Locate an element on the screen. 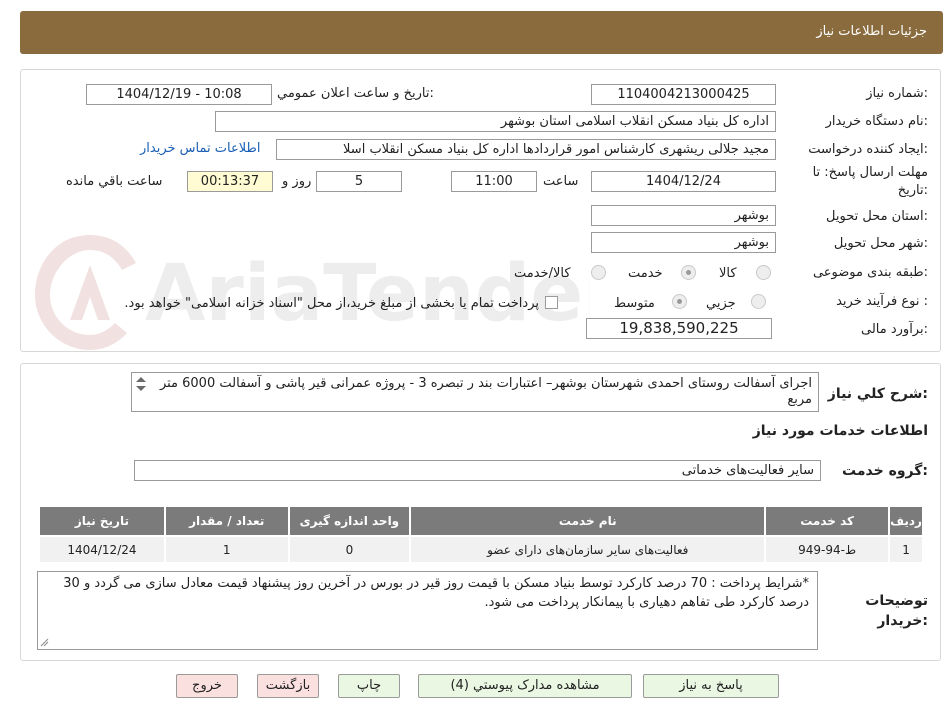 This screenshot has height=719, width=944. announce-datetime-field: 1404/12/19 - 10:08 is located at coordinates (179, 94).